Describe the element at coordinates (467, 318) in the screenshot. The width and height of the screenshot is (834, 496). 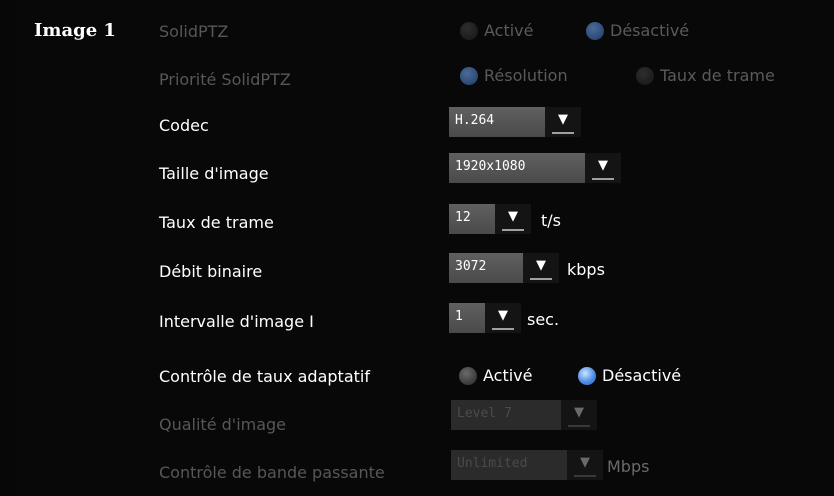
I see `i-frame-interval-value: 1` at that location.